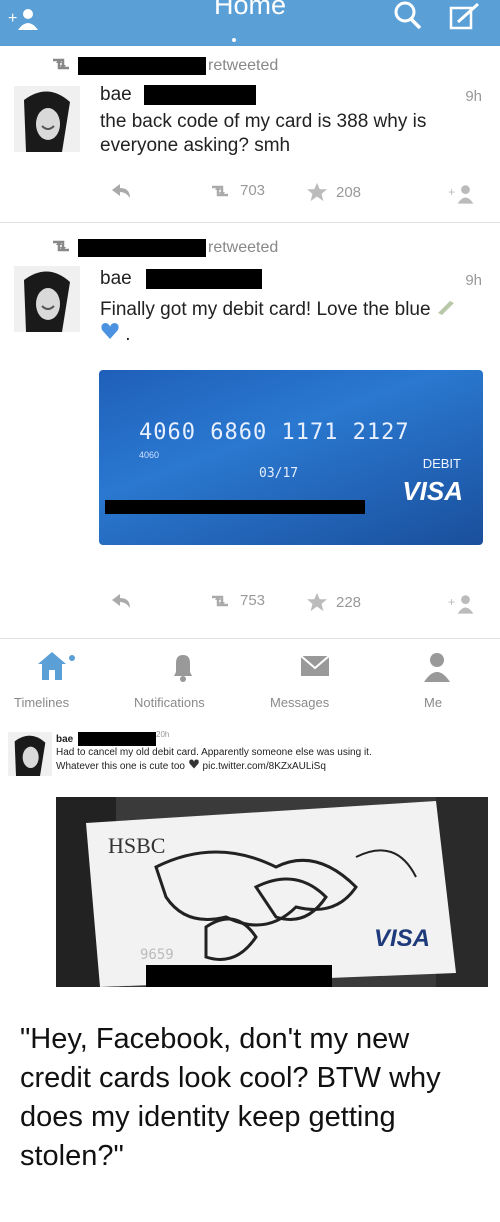 The height and width of the screenshot is (1222, 500). I want to click on tab-label: Timelines, so click(42, 702).